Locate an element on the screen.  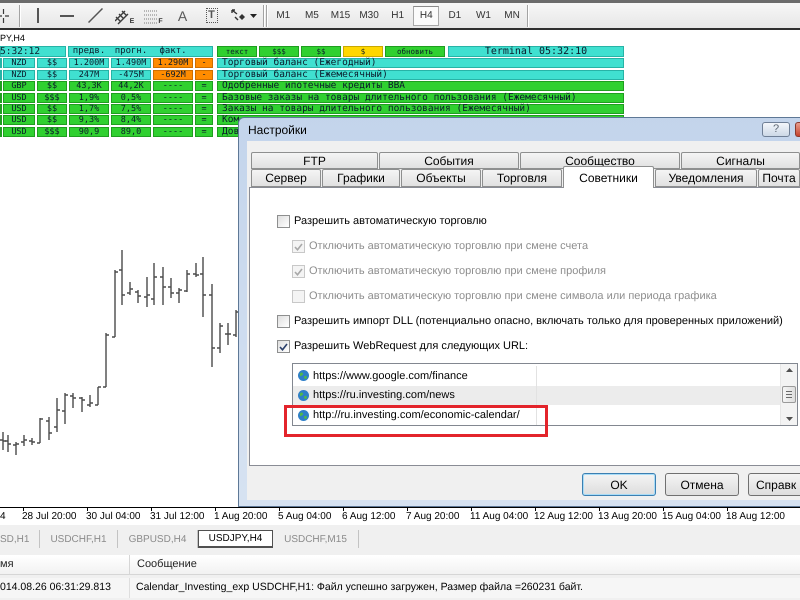
sign-cell: - is located at coordinates (204, 75).